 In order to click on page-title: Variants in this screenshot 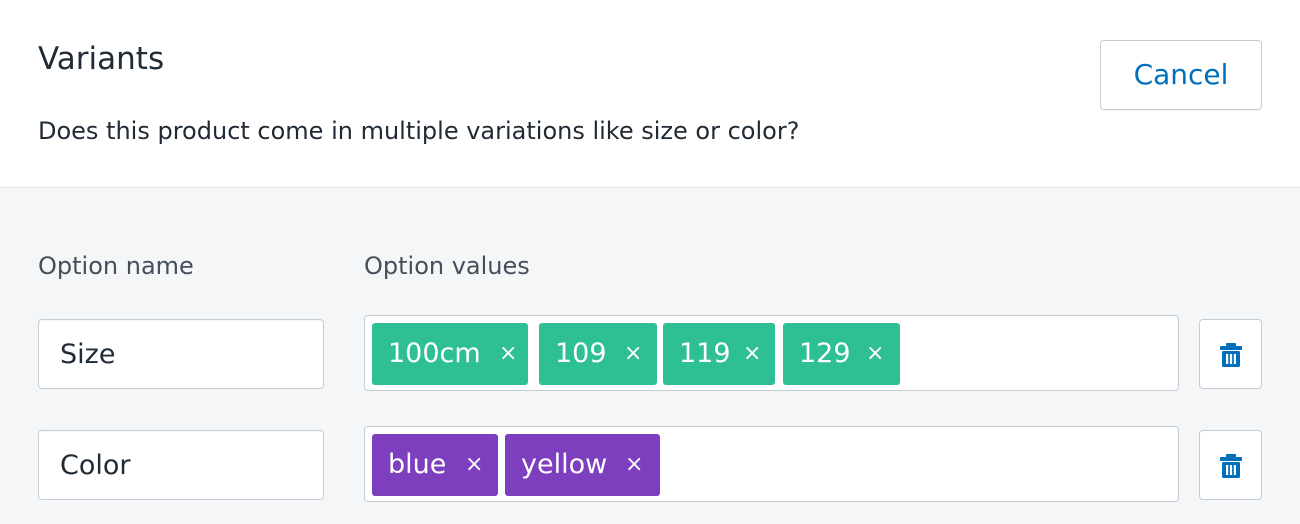, I will do `click(101, 59)`.